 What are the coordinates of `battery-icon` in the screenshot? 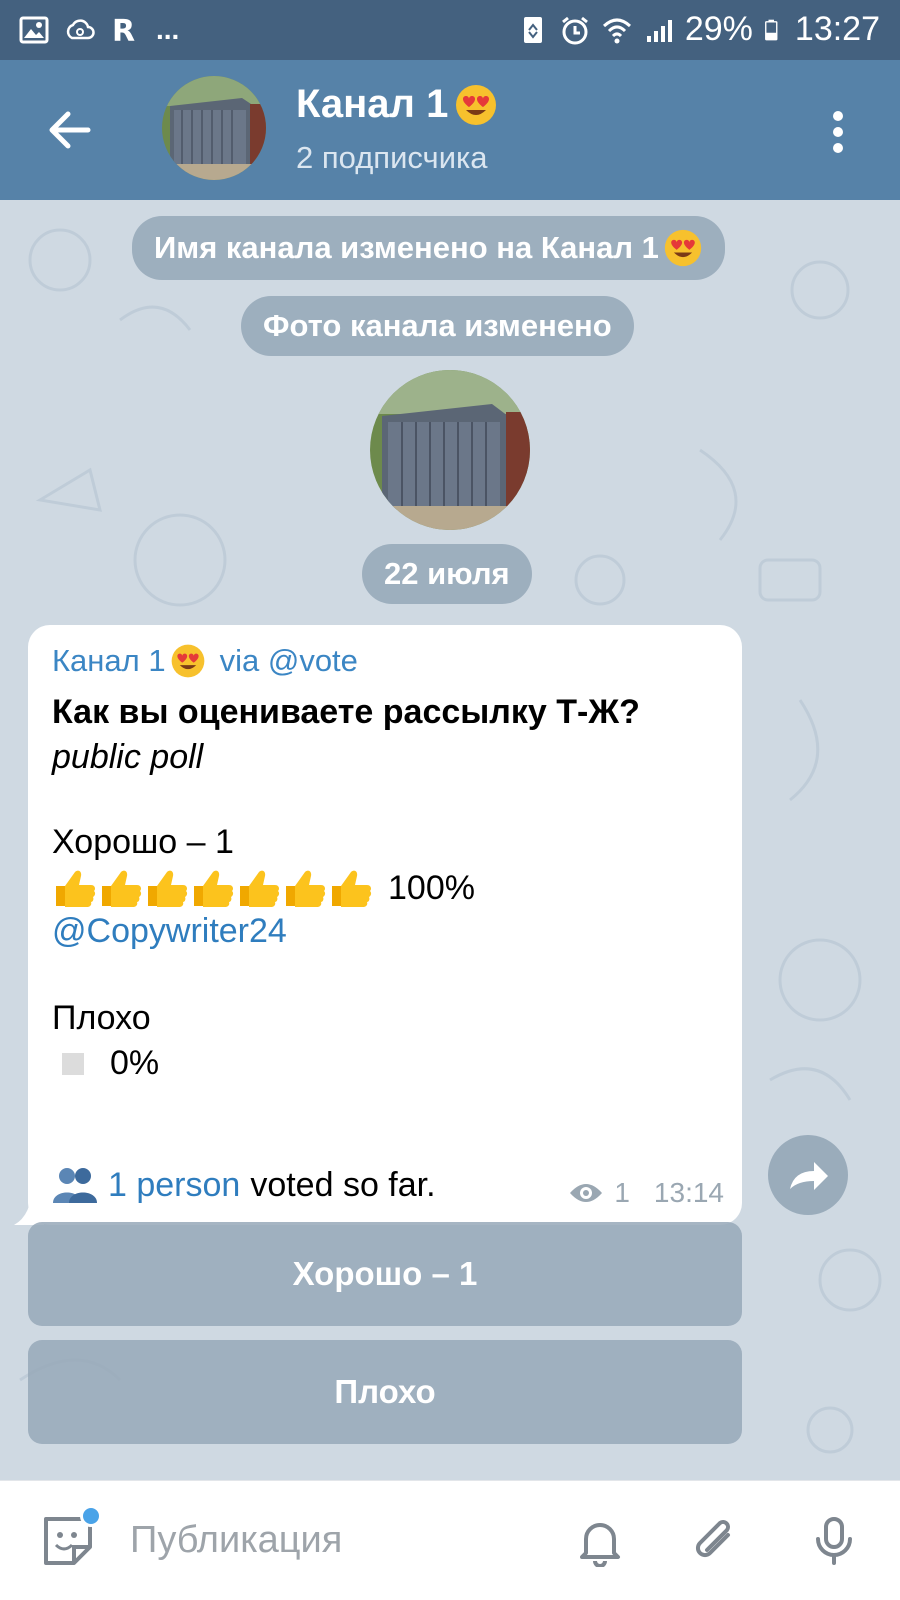 It's located at (771, 29).